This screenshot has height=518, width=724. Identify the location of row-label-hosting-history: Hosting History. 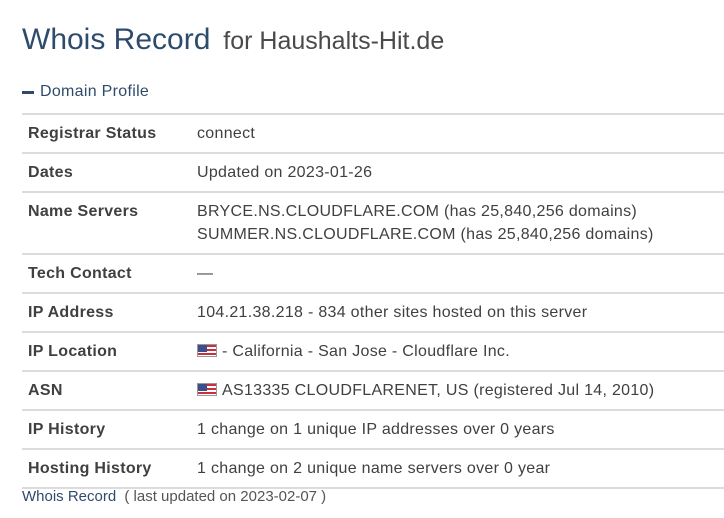
(106, 469).